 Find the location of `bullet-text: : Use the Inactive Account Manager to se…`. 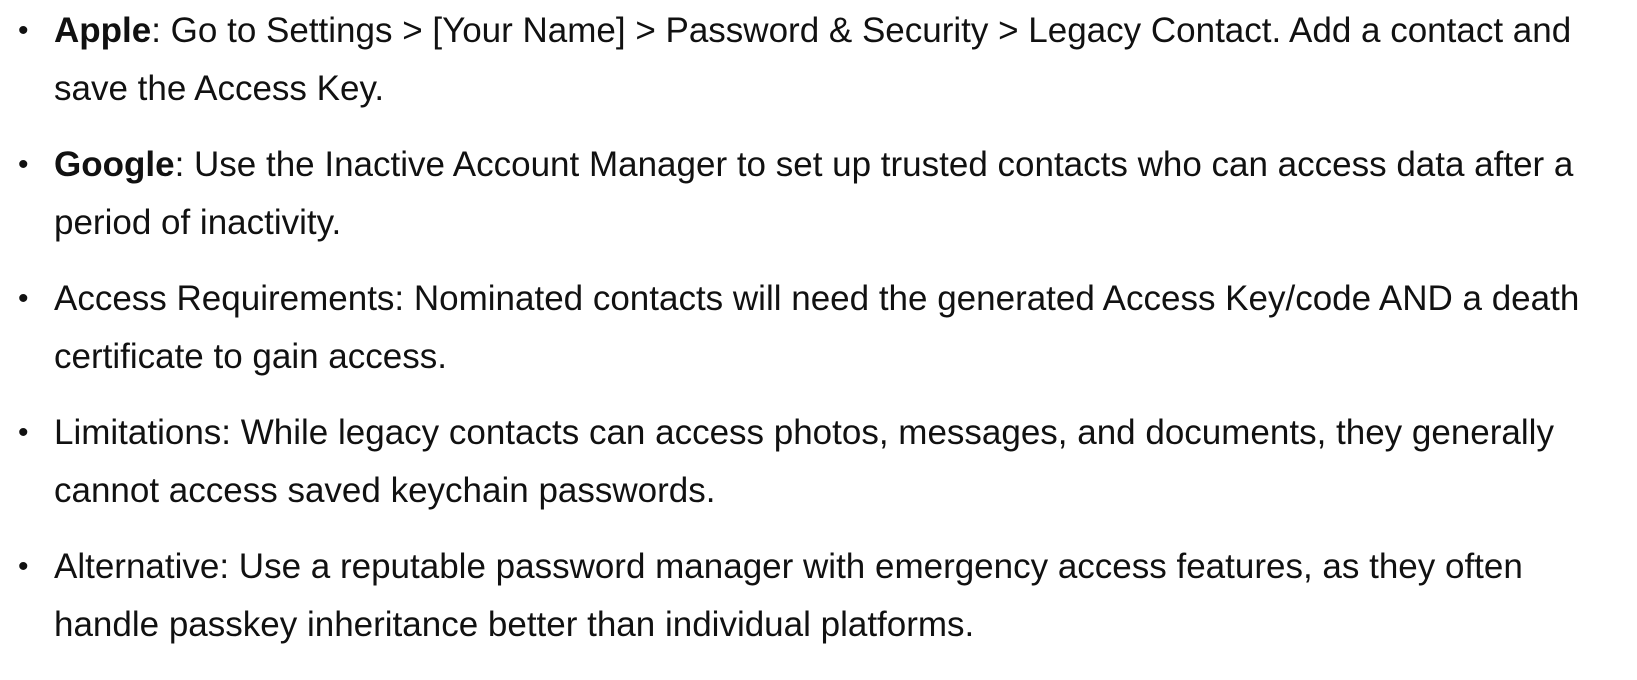

bullet-text: : Use the Inactive Account Manager to se… is located at coordinates (814, 193).